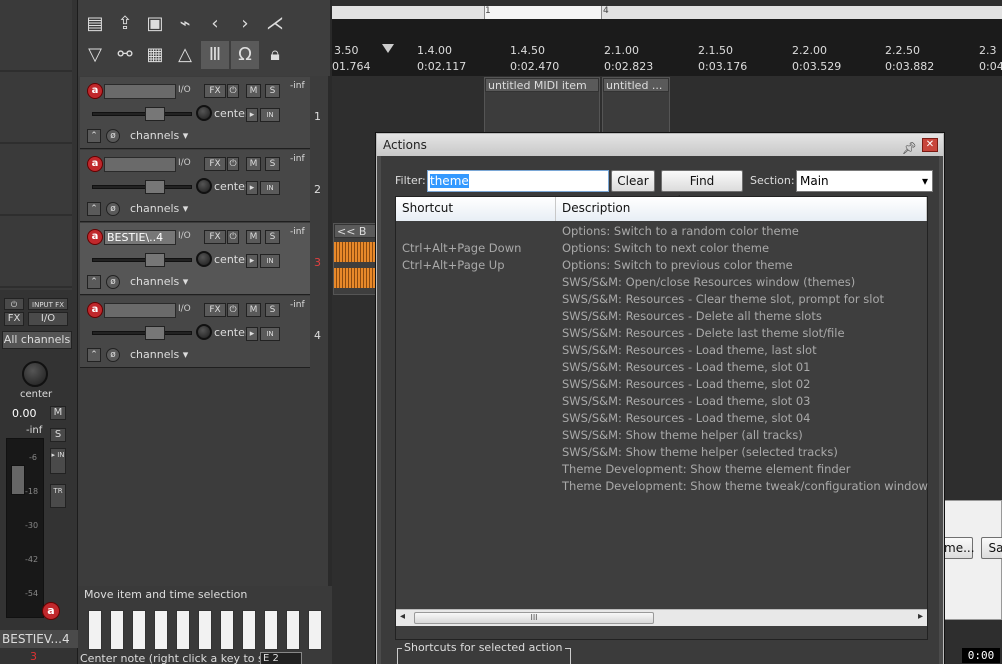  I want to click on columns-icon: Ⅲ, so click(215, 55).